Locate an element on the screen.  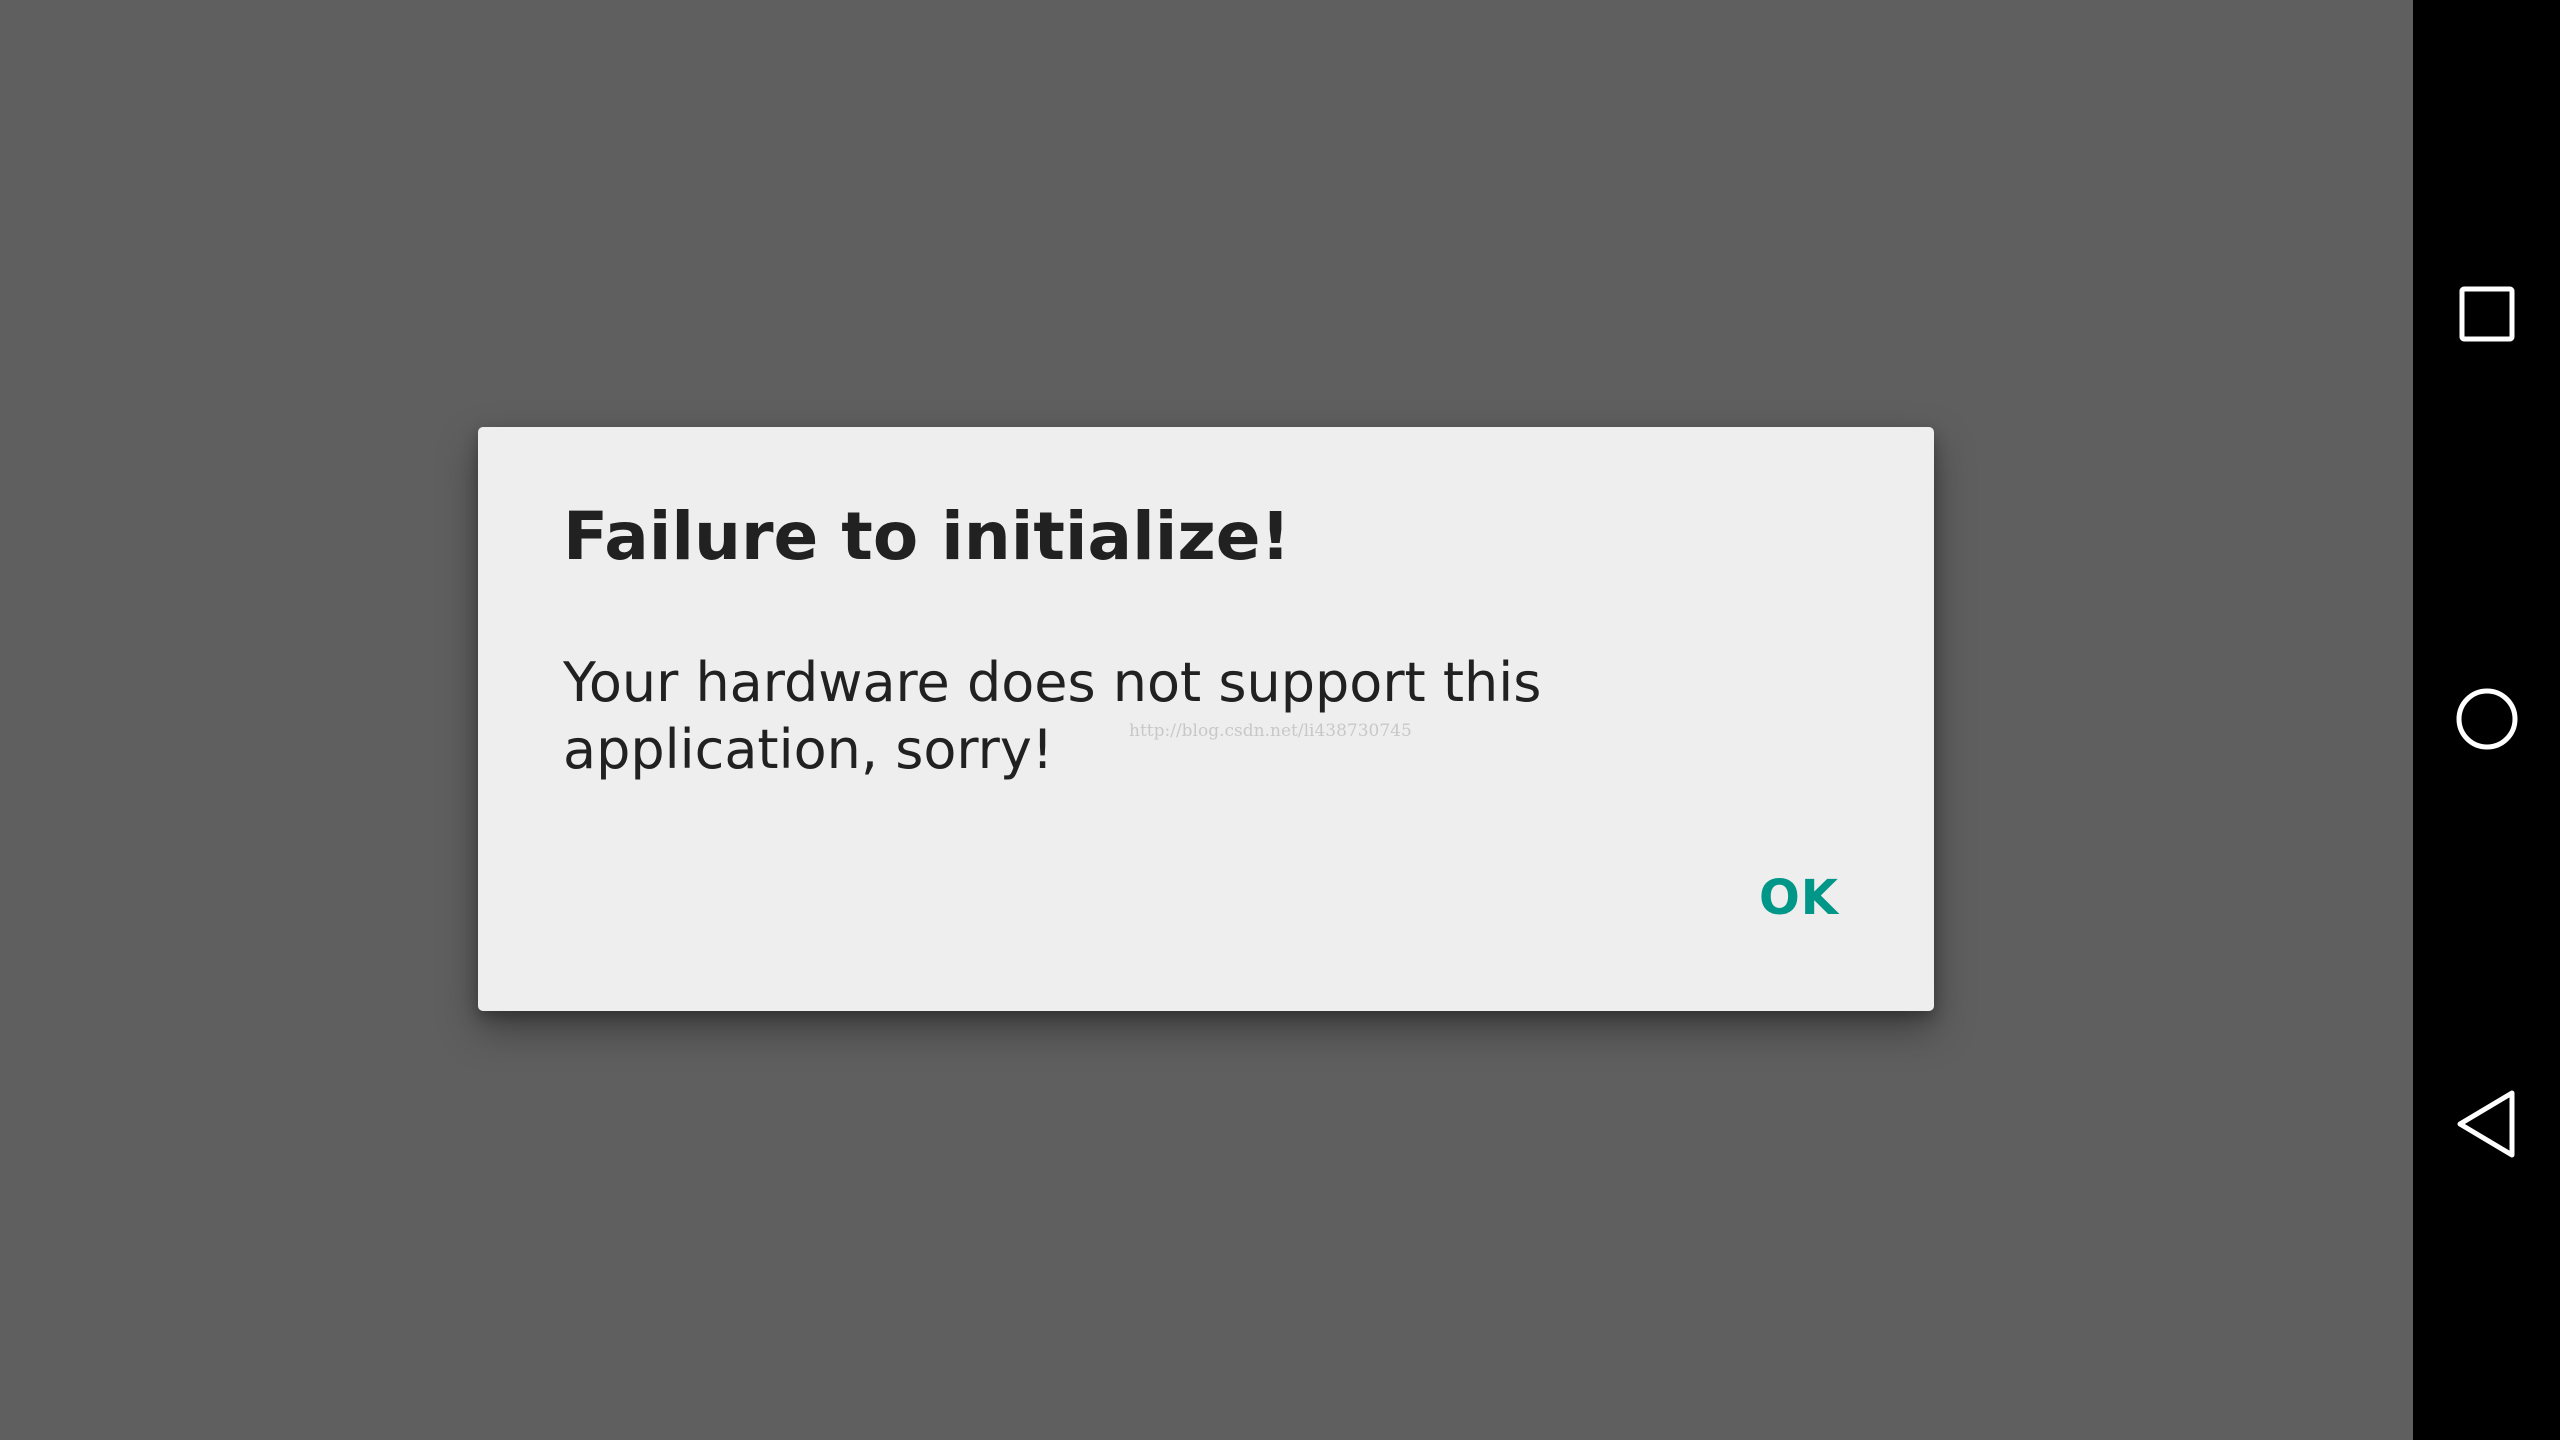
dialog-title: Failure to initialize! is located at coordinates (927, 536).